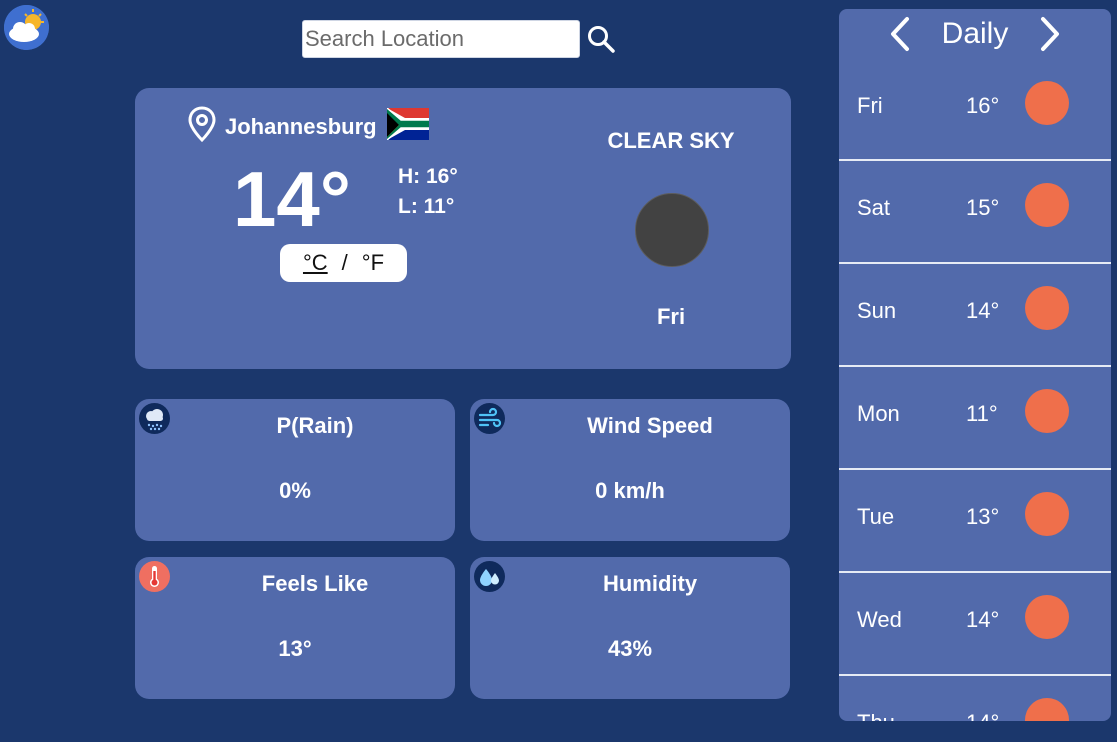 The height and width of the screenshot is (742, 1117). I want to click on daily-temp: 11°, so click(982, 413).